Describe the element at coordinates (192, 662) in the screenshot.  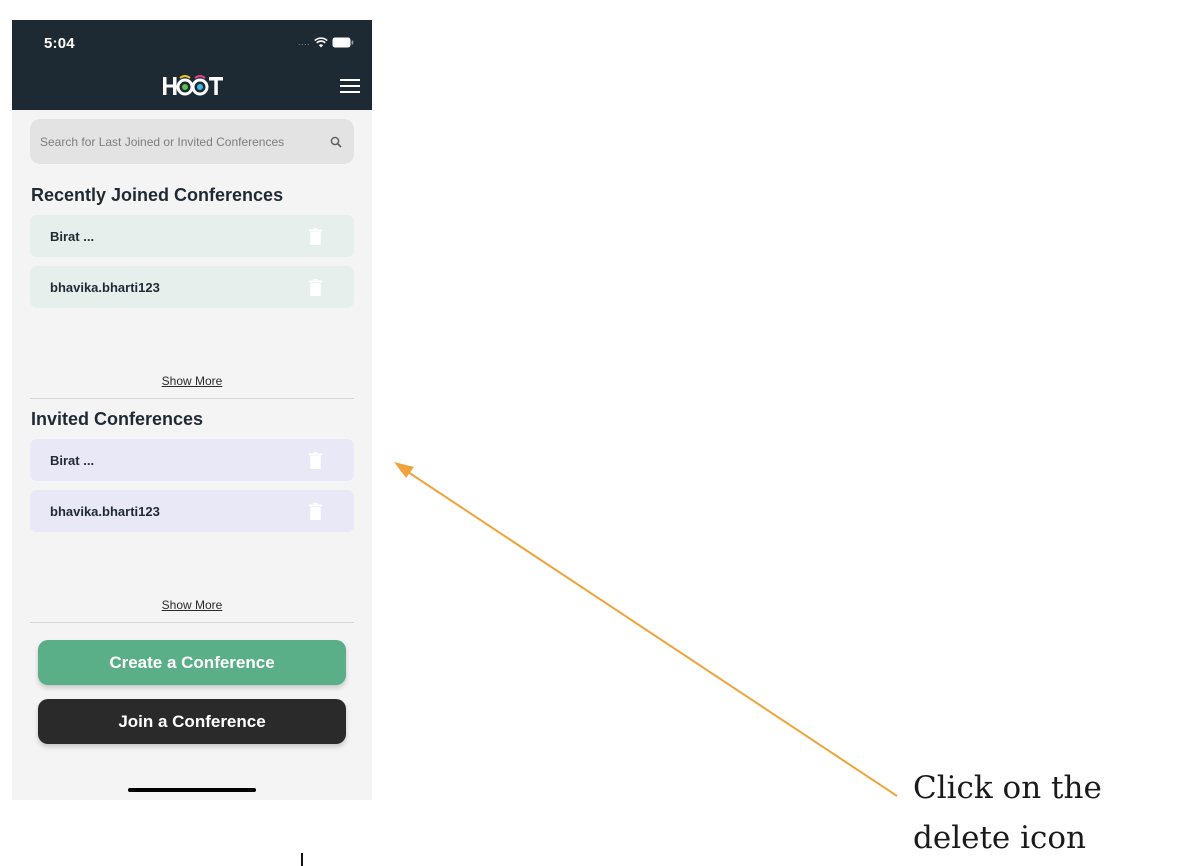
I see `create-conference-button: Create a Conference` at that location.